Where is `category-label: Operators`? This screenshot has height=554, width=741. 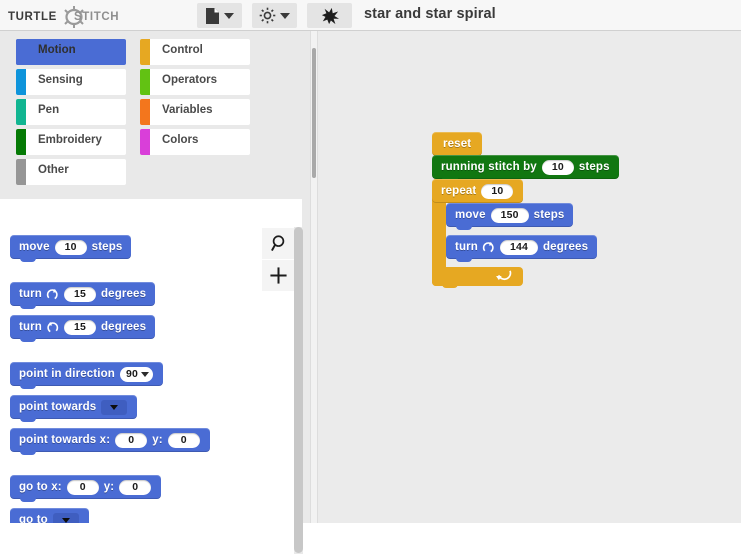
category-label: Operators is located at coordinates (189, 80).